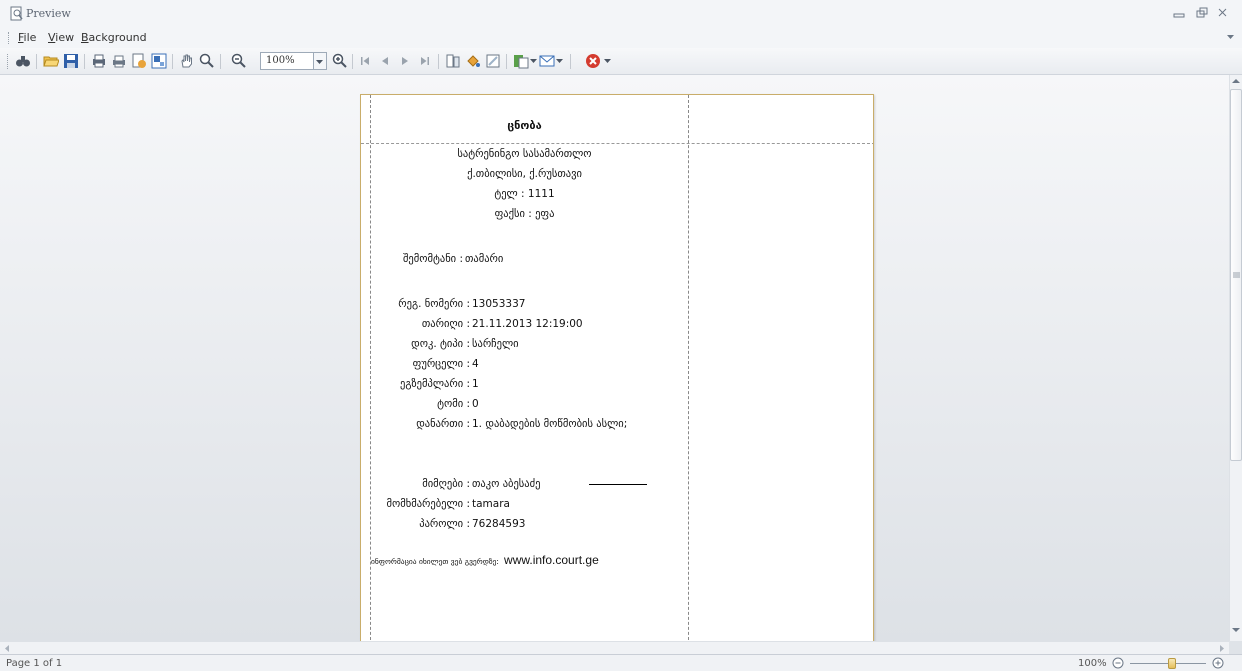 This screenshot has height=671, width=1242. What do you see at coordinates (1222, 648) in the screenshot?
I see `scroll-right-icon` at bounding box center [1222, 648].